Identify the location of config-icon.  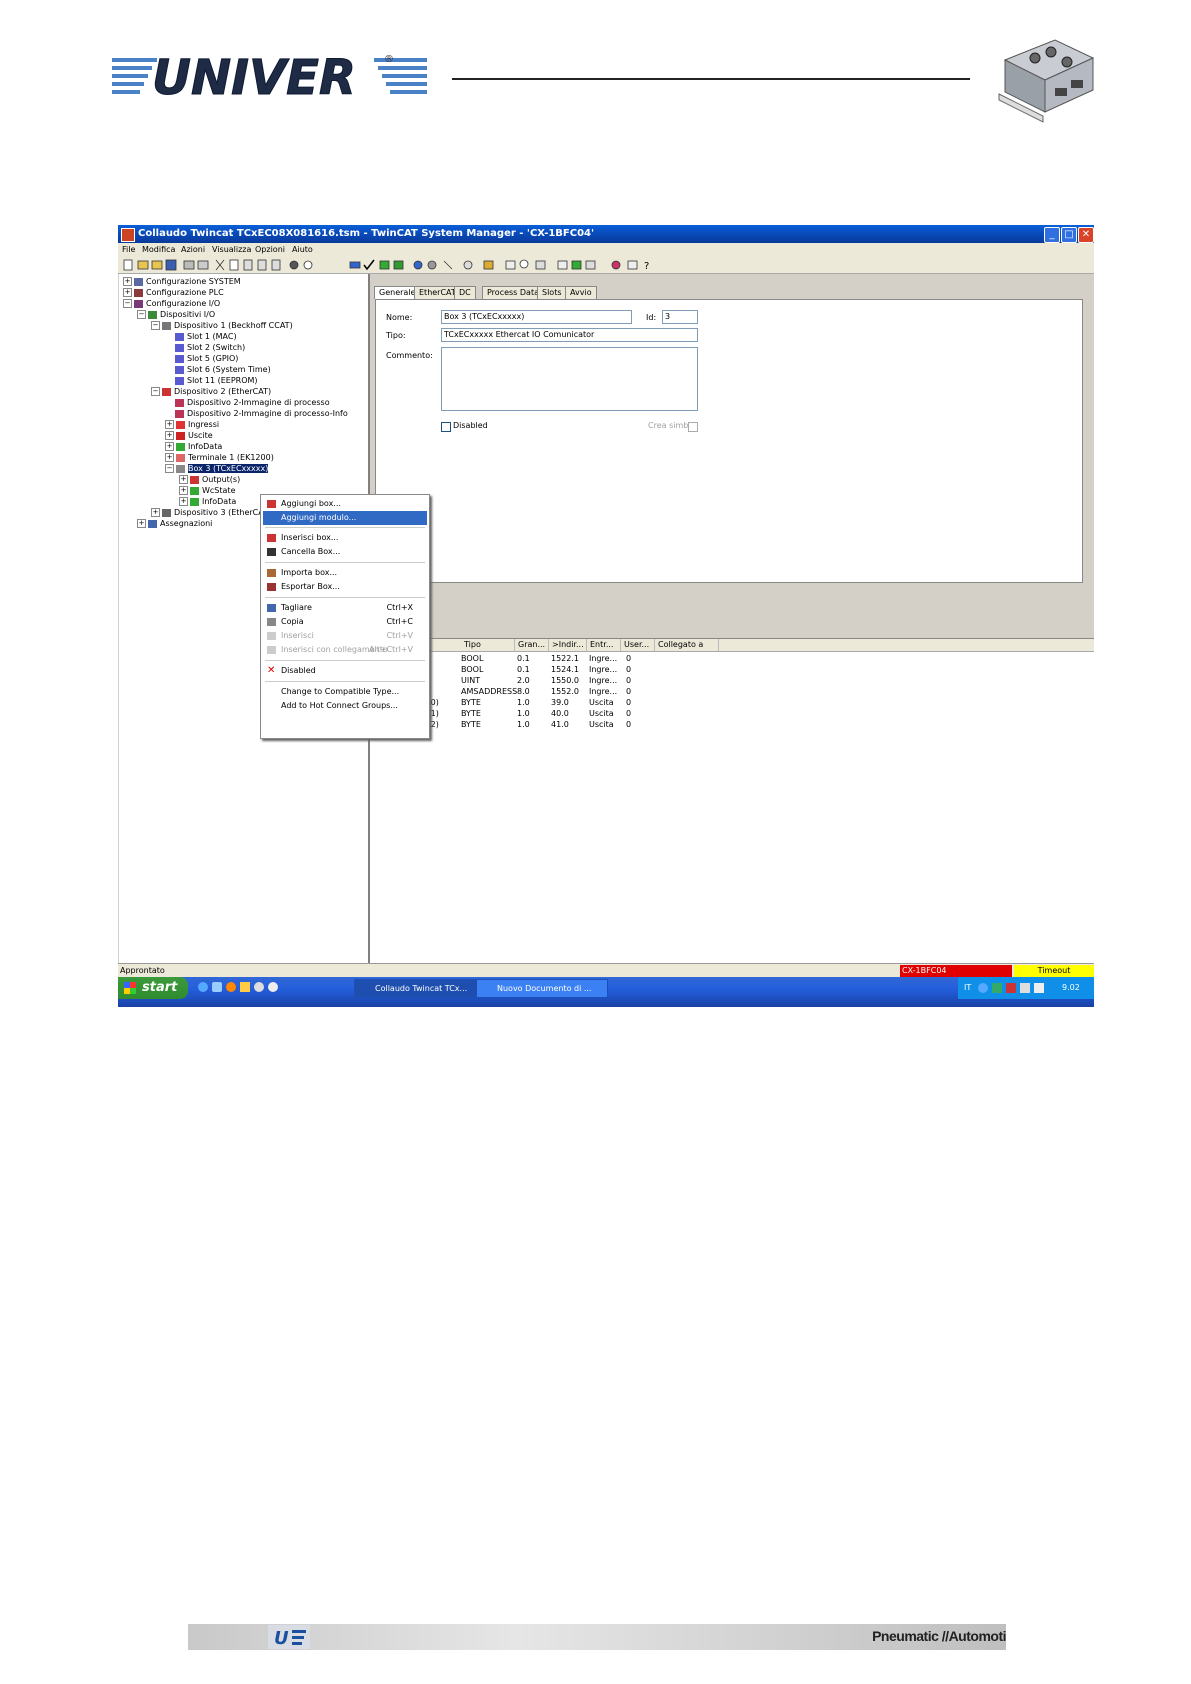
(355, 265).